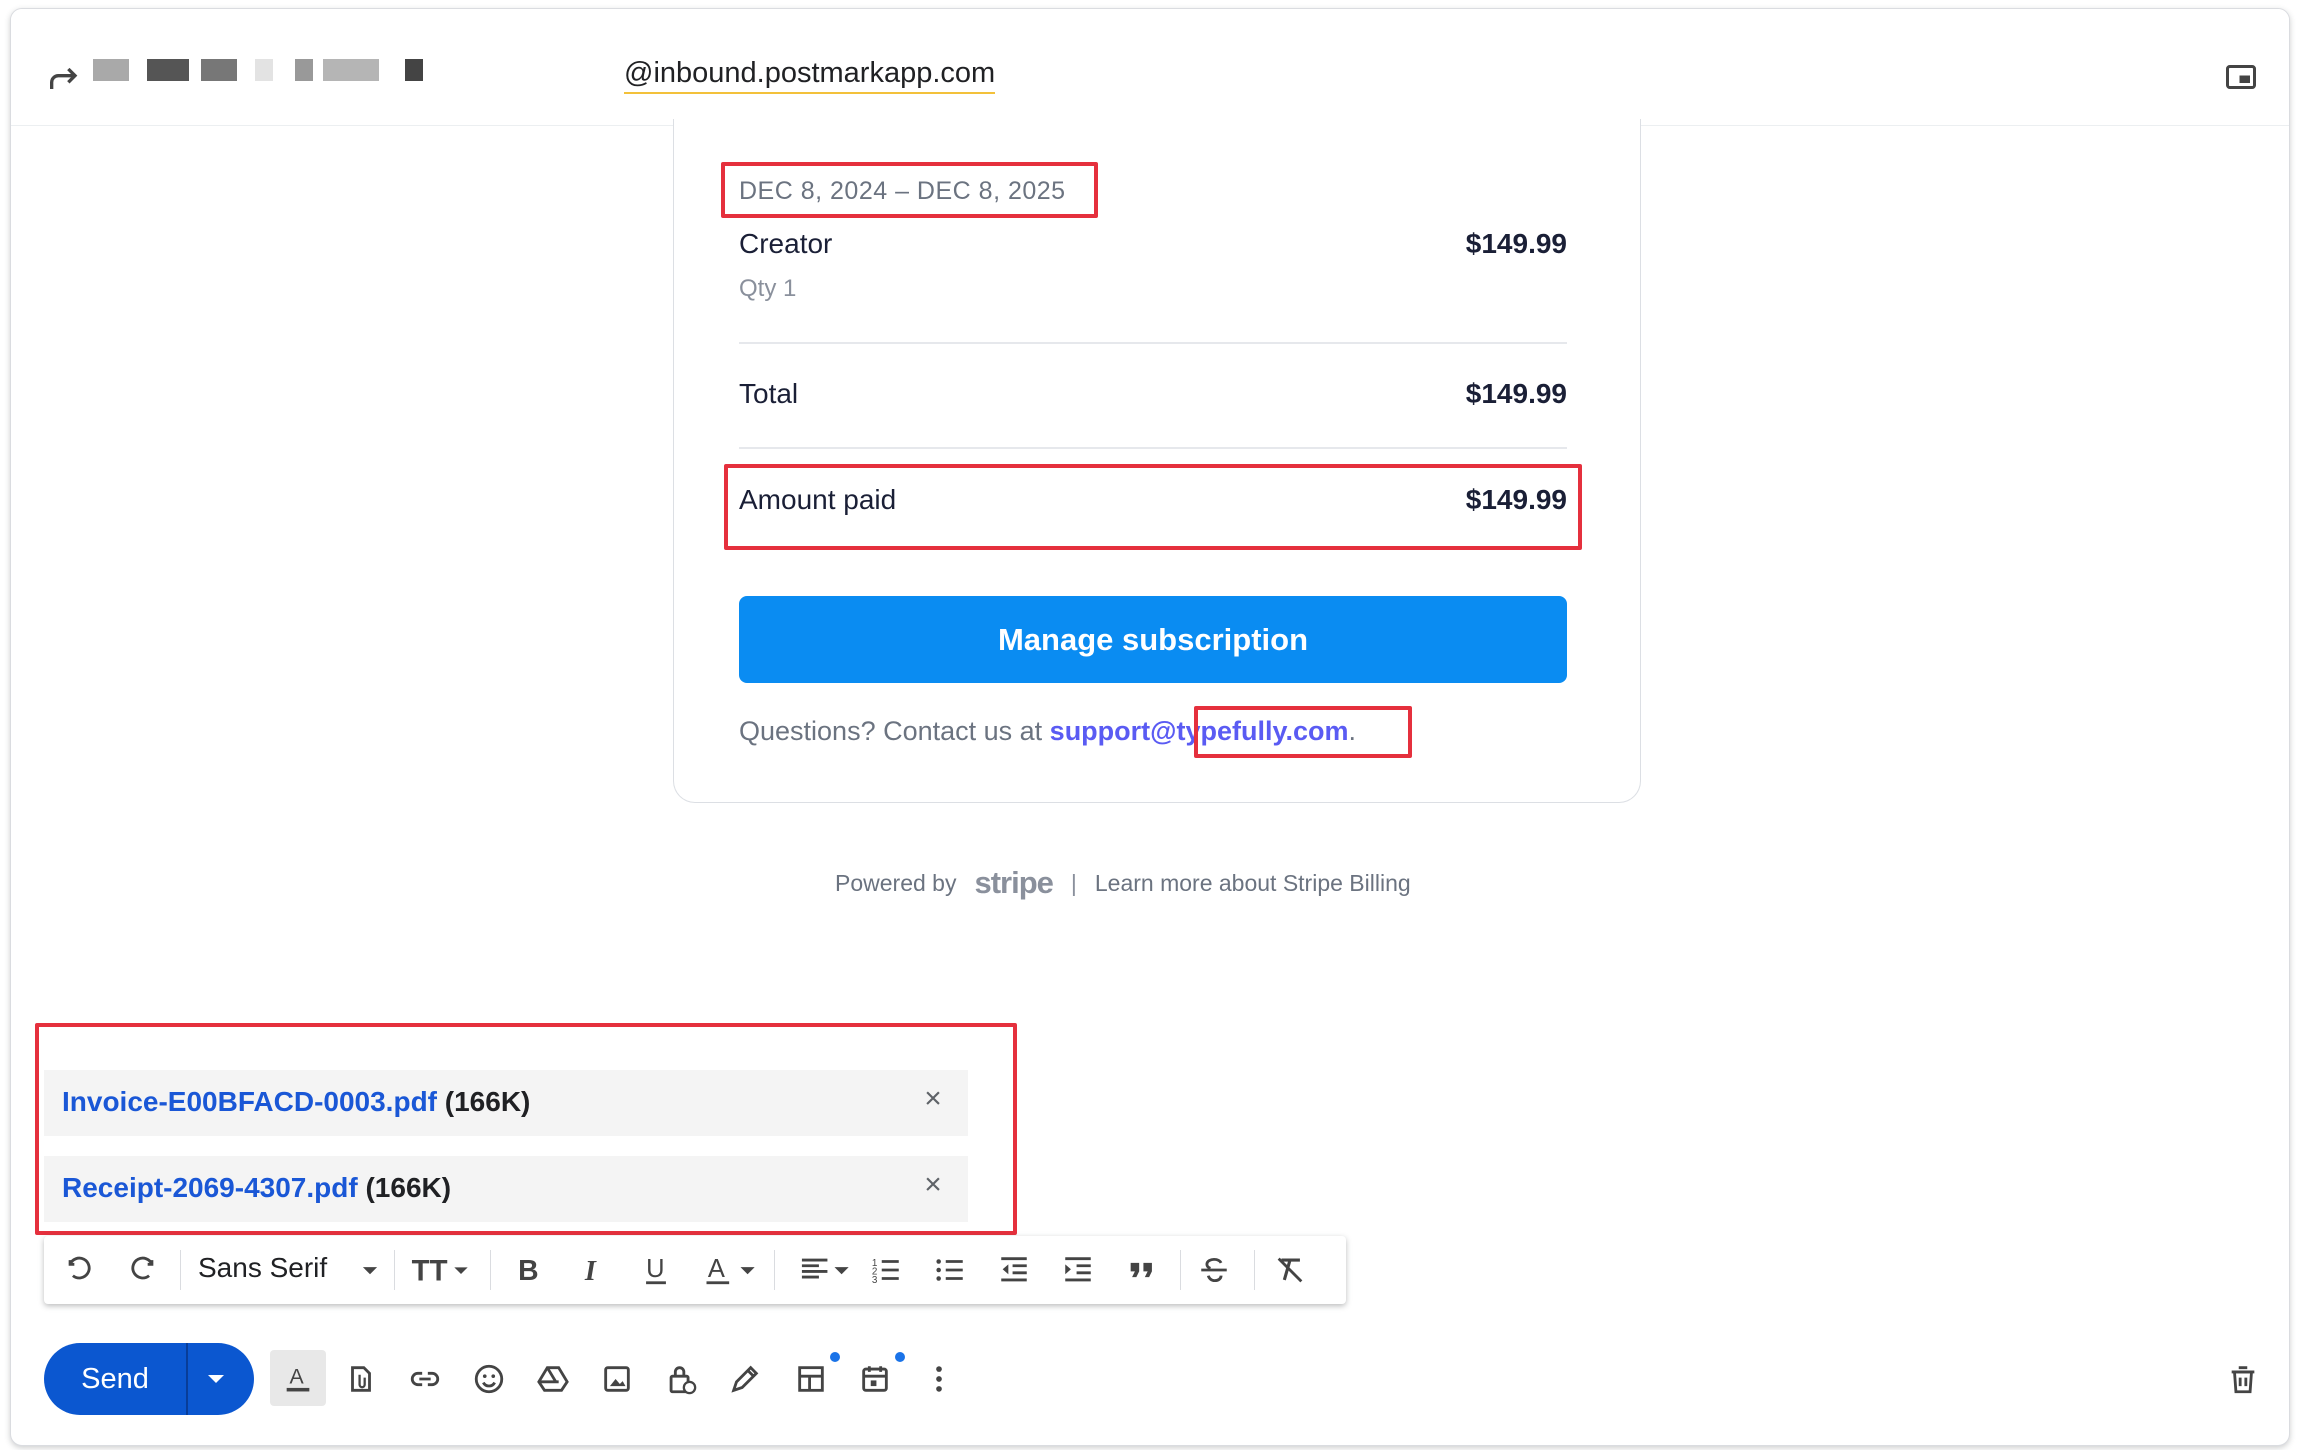 The height and width of the screenshot is (1450, 2298). Describe the element at coordinates (1150, 67) in the screenshot. I see `compose-header: @inbound.postmarkapp.com` at that location.